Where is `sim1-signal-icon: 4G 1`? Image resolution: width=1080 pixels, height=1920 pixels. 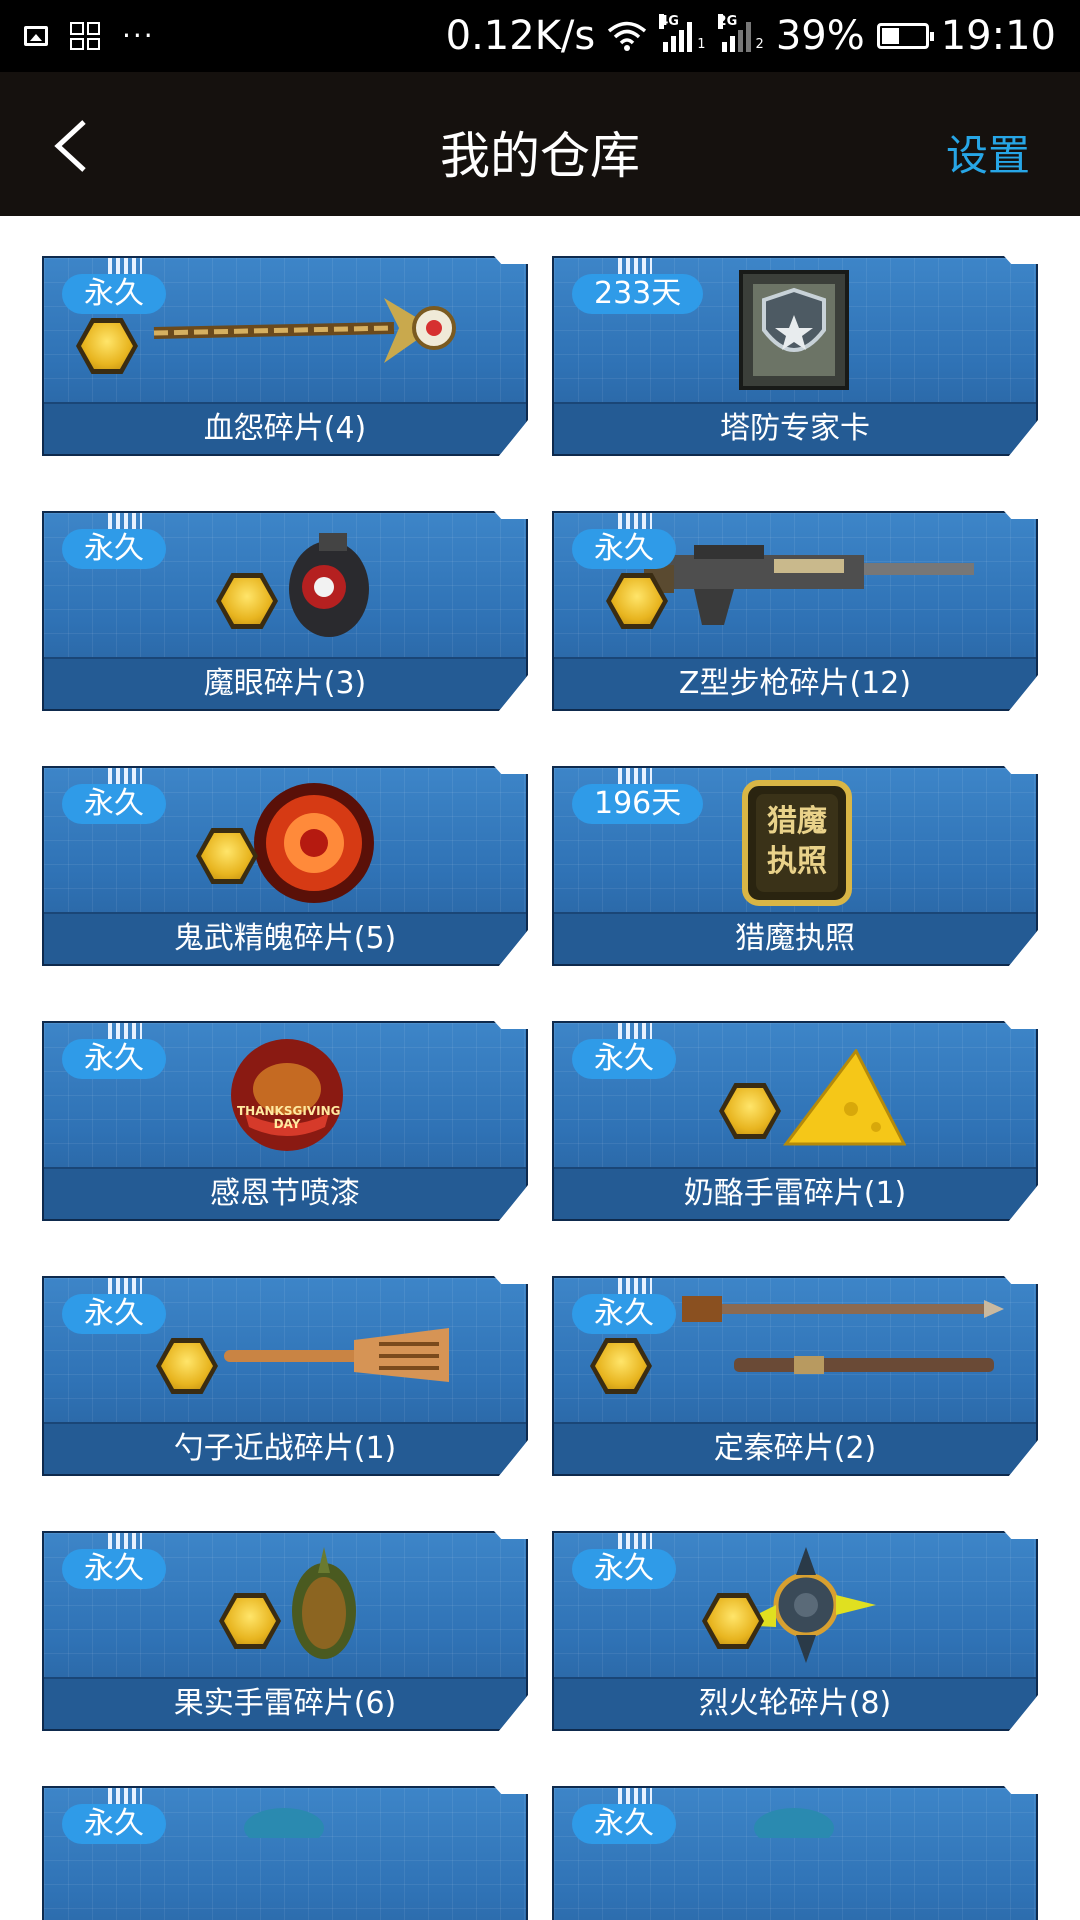
sim1-signal-icon: 4G 1 is located at coordinates (682, 33).